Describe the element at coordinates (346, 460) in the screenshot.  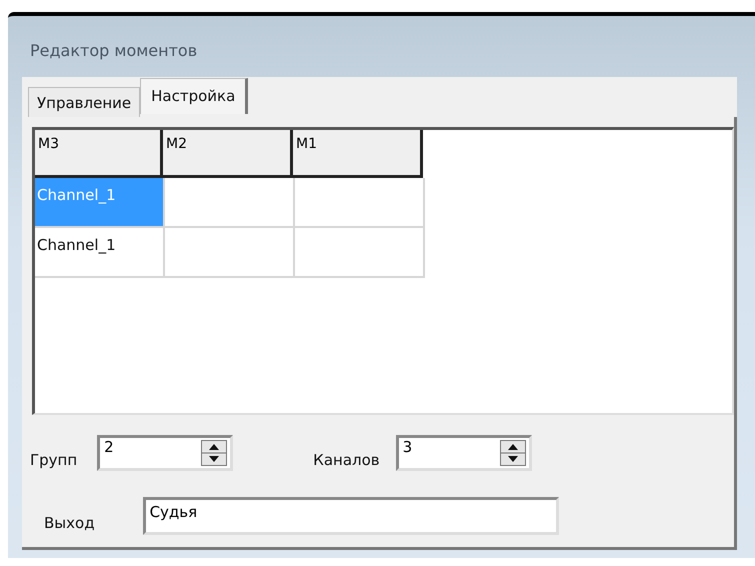
I see `spinner-label: Каналов` at that location.